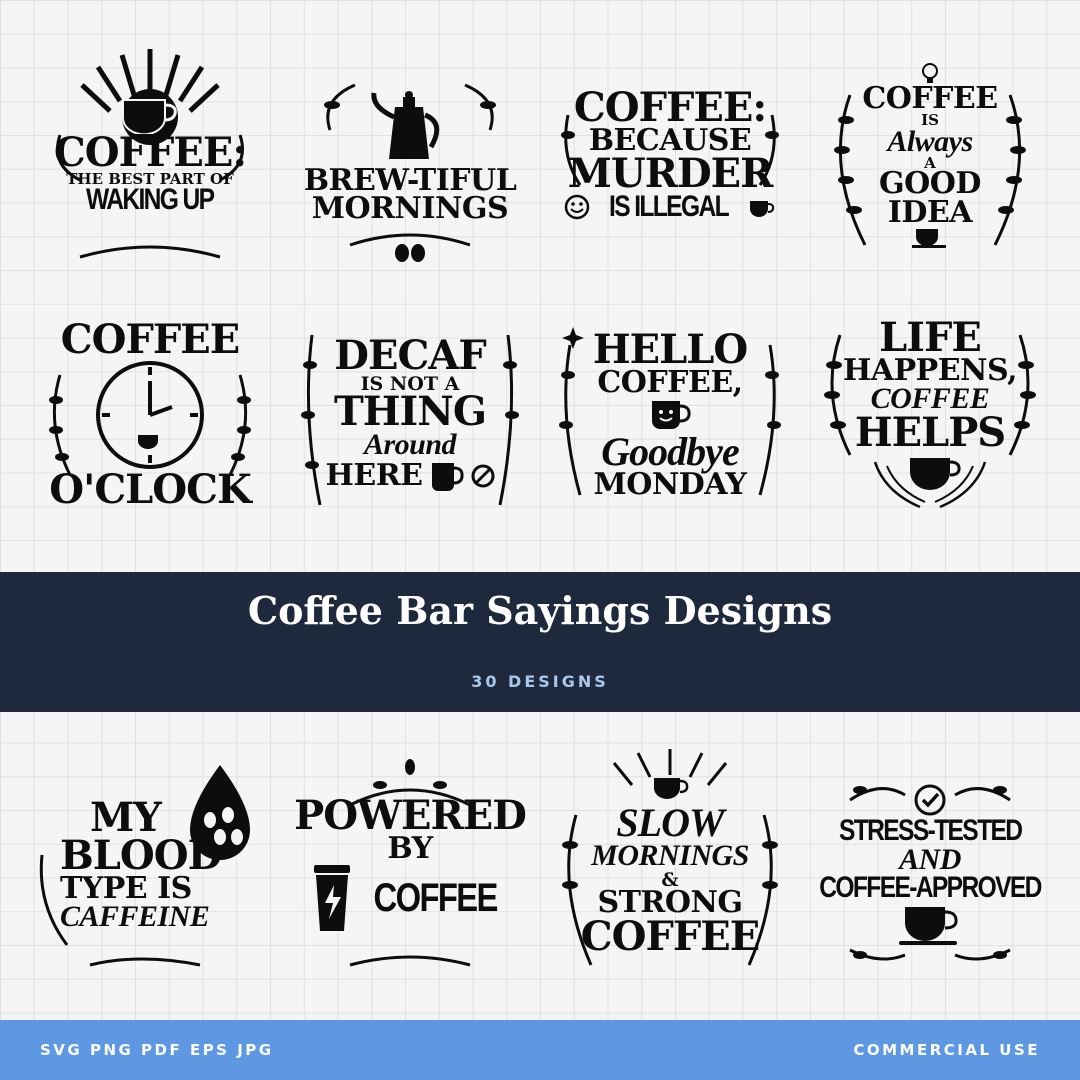 Image resolution: width=1080 pixels, height=1080 pixels. What do you see at coordinates (930, 482) in the screenshot?
I see `hands-cup-icon` at bounding box center [930, 482].